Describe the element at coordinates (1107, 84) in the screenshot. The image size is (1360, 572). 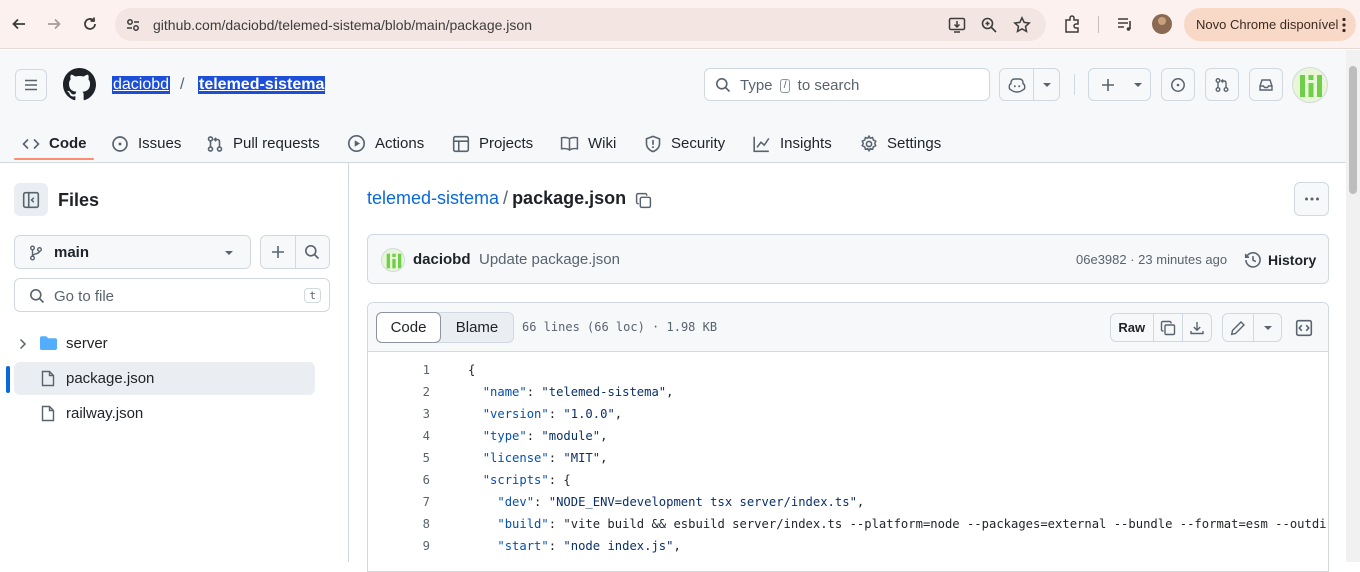
I see `plus-icon` at that location.